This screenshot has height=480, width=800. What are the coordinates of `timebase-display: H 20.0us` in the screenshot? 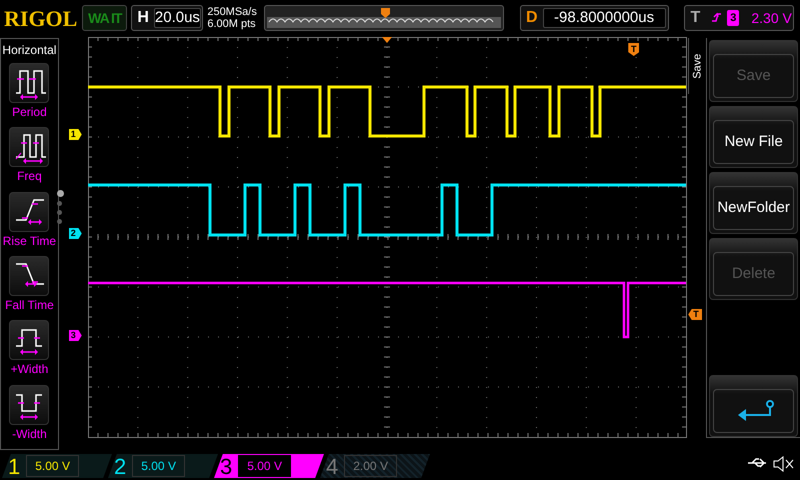 It's located at (167, 18).